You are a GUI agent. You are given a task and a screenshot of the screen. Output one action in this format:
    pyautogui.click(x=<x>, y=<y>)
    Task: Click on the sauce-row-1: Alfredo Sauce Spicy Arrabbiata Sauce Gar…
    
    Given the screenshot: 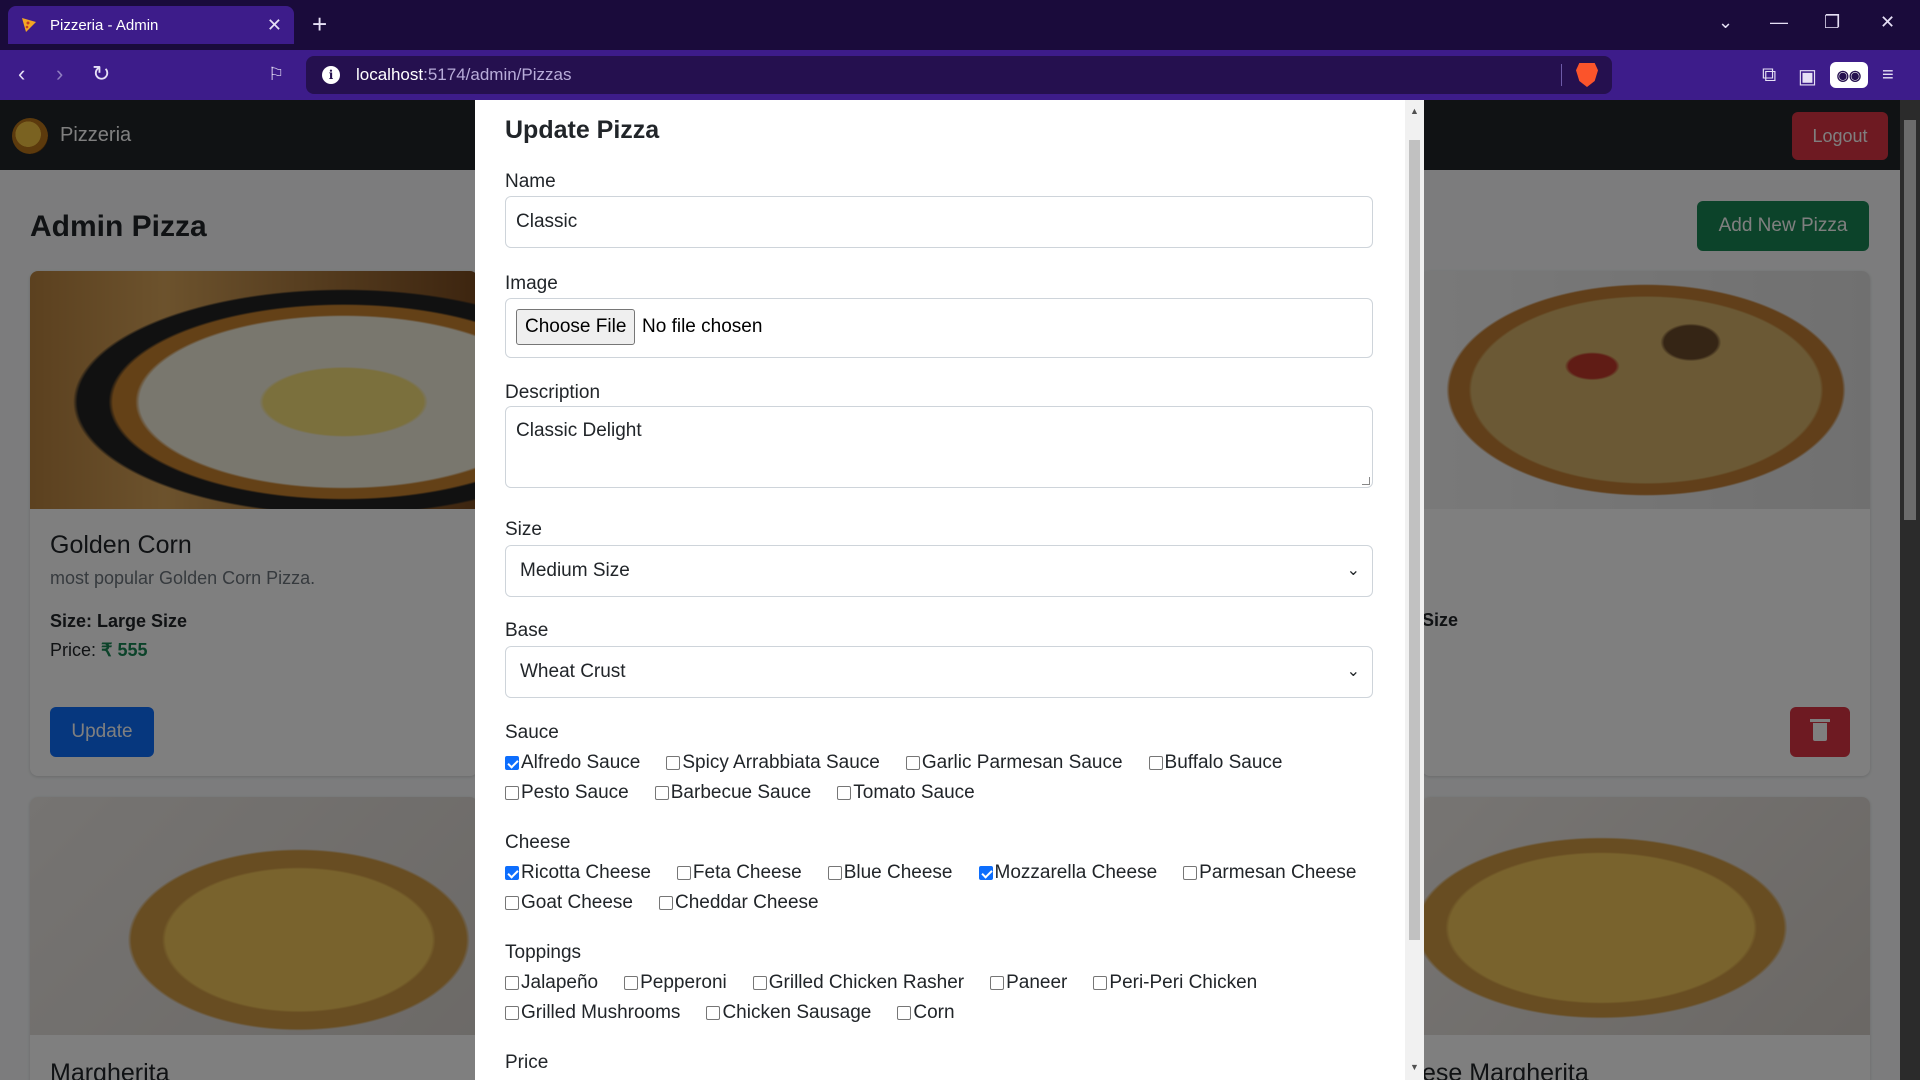 What is the action you would take?
    pyautogui.click(x=907, y=763)
    